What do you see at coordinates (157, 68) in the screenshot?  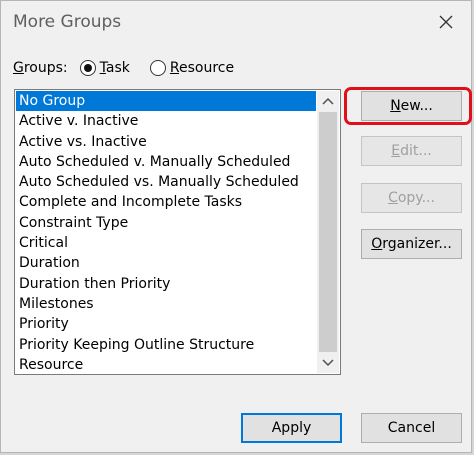 I see `radio-resource-circle` at bounding box center [157, 68].